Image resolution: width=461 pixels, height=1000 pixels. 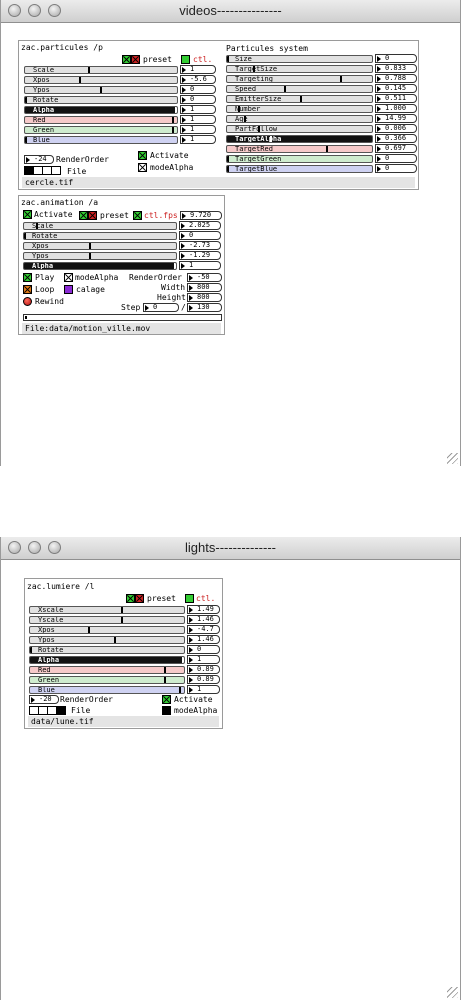 What do you see at coordinates (198, 89) in the screenshot?
I see `number-ypos: 0` at bounding box center [198, 89].